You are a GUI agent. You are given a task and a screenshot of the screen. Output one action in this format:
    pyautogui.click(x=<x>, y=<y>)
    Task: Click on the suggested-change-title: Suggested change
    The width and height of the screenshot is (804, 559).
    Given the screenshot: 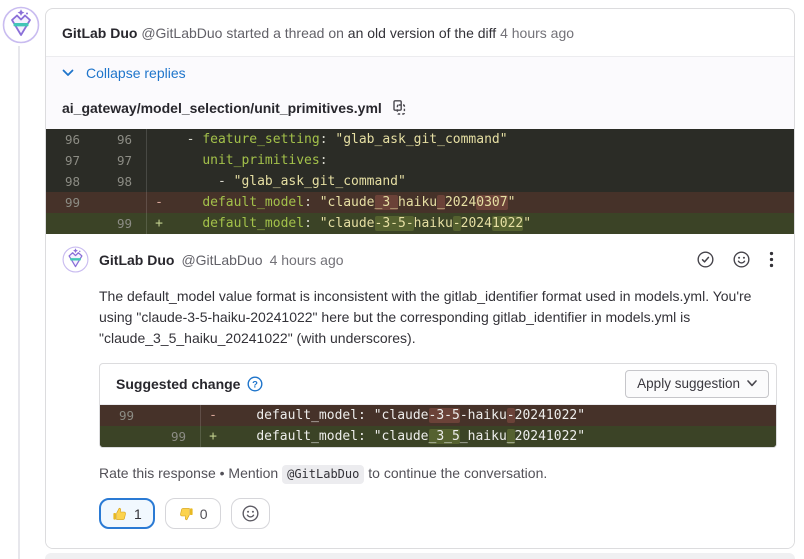 What is the action you would take?
    pyautogui.click(x=178, y=384)
    